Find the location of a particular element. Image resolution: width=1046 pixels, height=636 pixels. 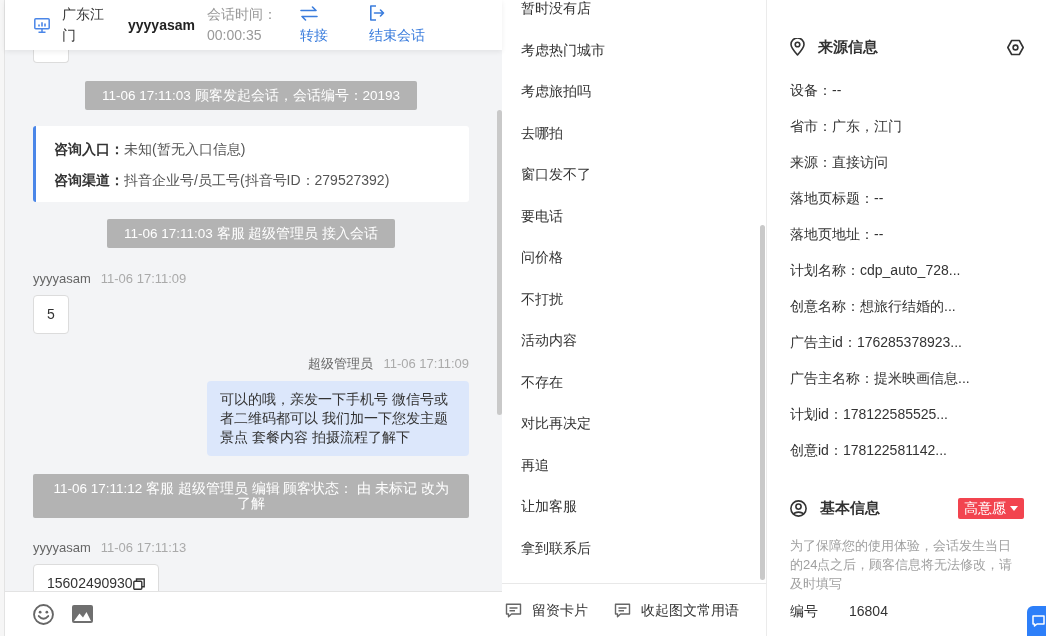

info-field: 落地页标题：-- is located at coordinates (907, 198).